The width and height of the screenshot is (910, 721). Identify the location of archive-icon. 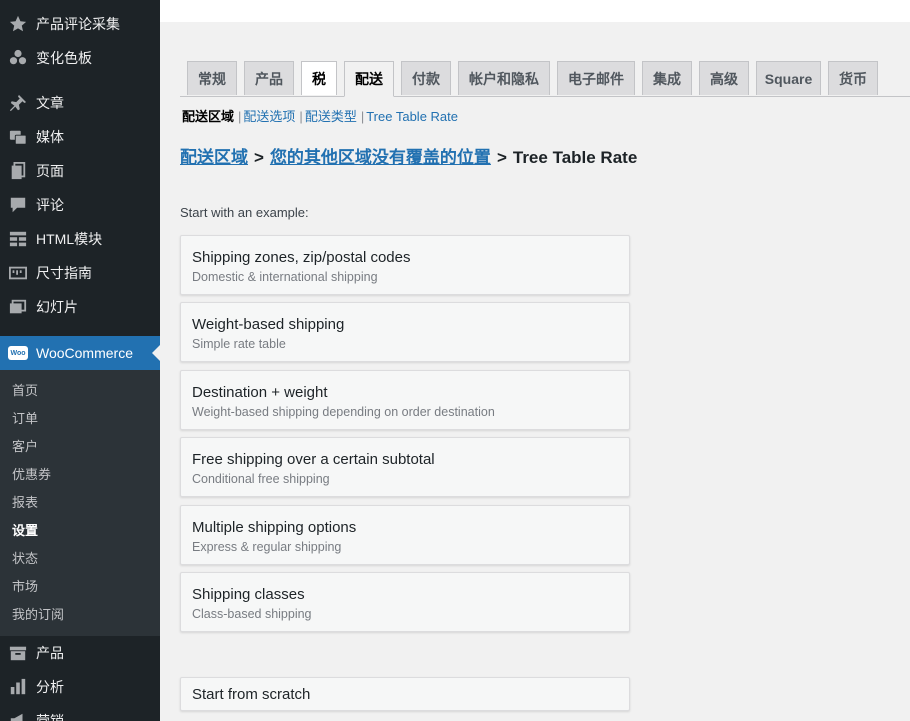
(18, 653).